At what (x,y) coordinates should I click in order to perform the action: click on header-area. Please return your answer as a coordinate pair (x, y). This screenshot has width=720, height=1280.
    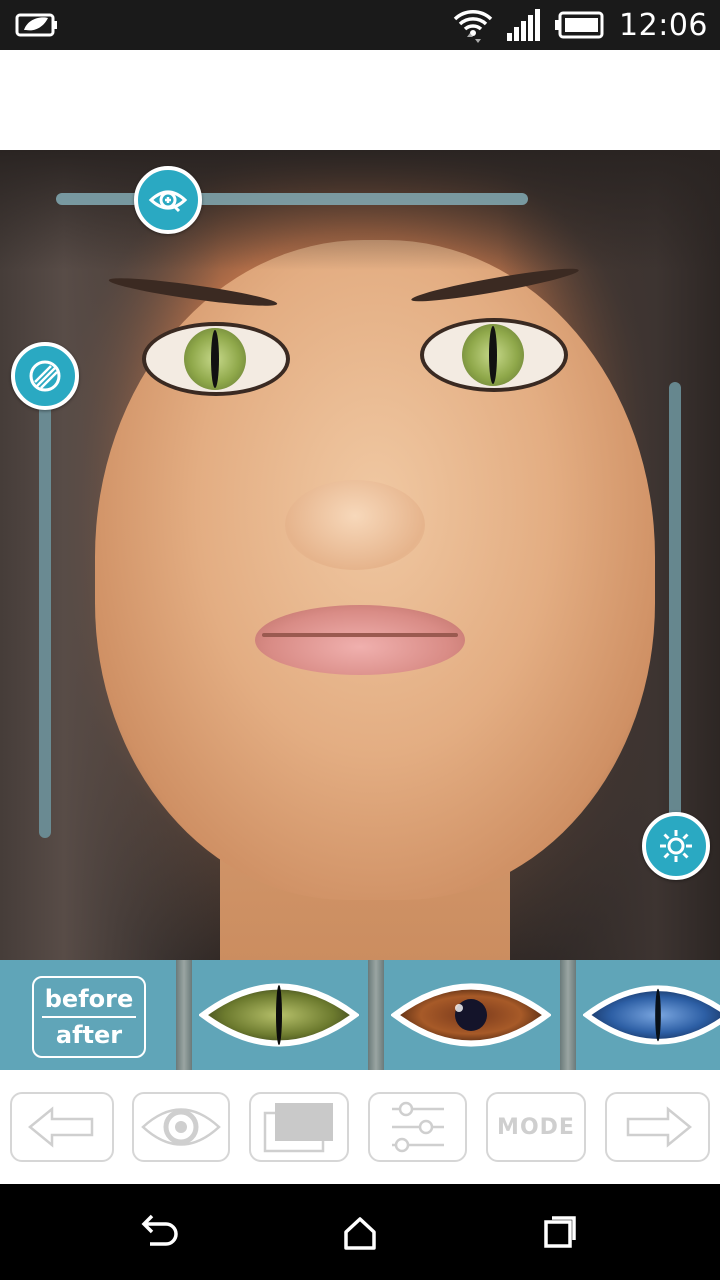
    Looking at the image, I should click on (360, 100).